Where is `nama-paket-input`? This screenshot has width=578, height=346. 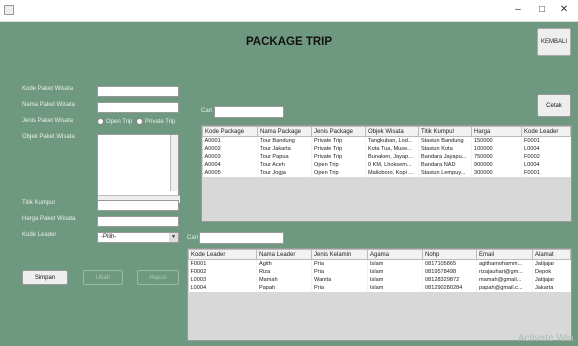
nama-paket-input is located at coordinates (138, 107).